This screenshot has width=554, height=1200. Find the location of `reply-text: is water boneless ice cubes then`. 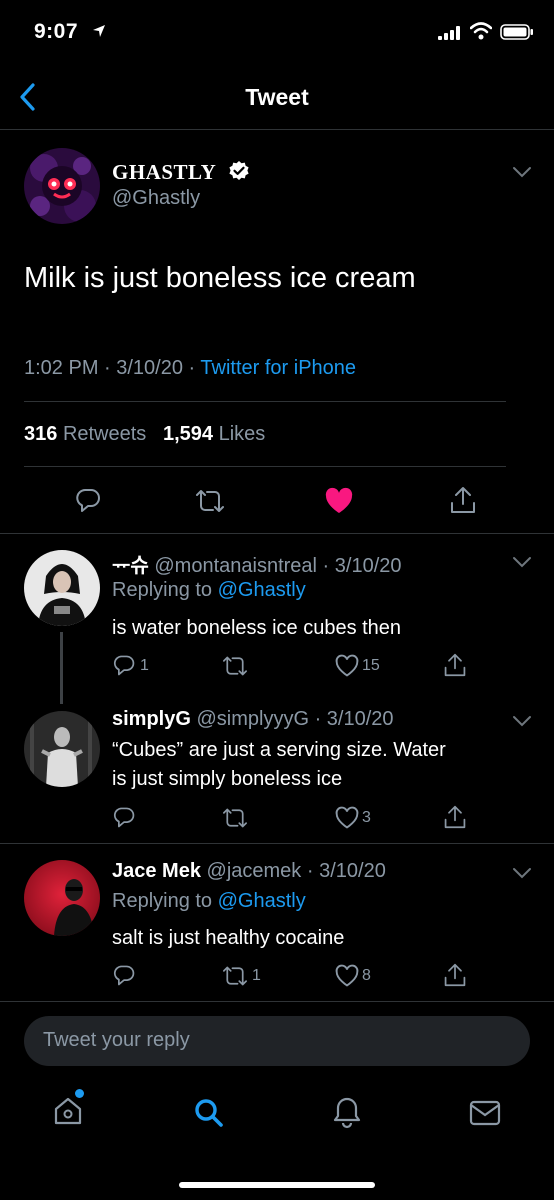

reply-text: is water boneless ice cubes then is located at coordinates (257, 628).